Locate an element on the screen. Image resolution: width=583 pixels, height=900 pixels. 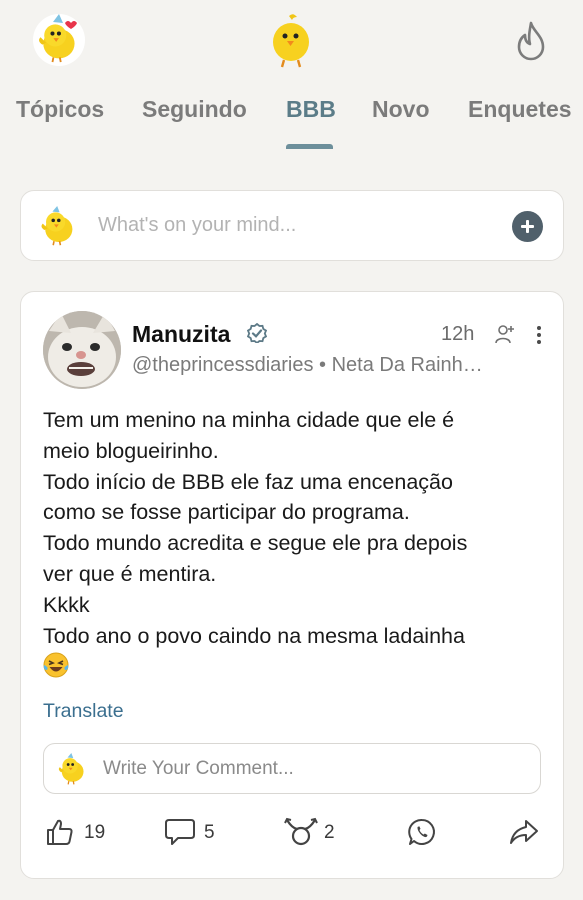
share-button is located at coordinates (524, 834).